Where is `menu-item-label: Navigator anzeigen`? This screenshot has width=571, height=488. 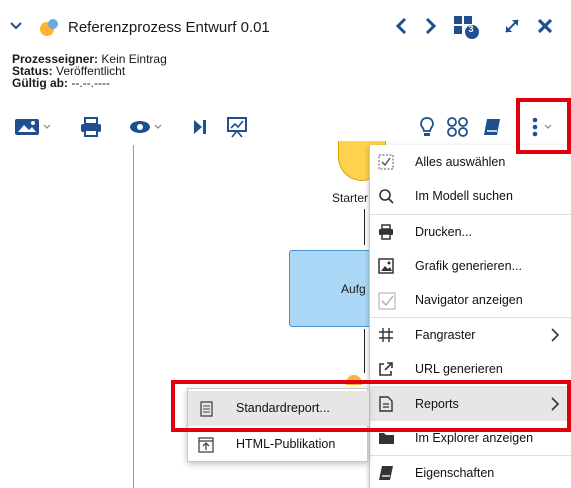 menu-item-label: Navigator anzeigen is located at coordinates (469, 300).